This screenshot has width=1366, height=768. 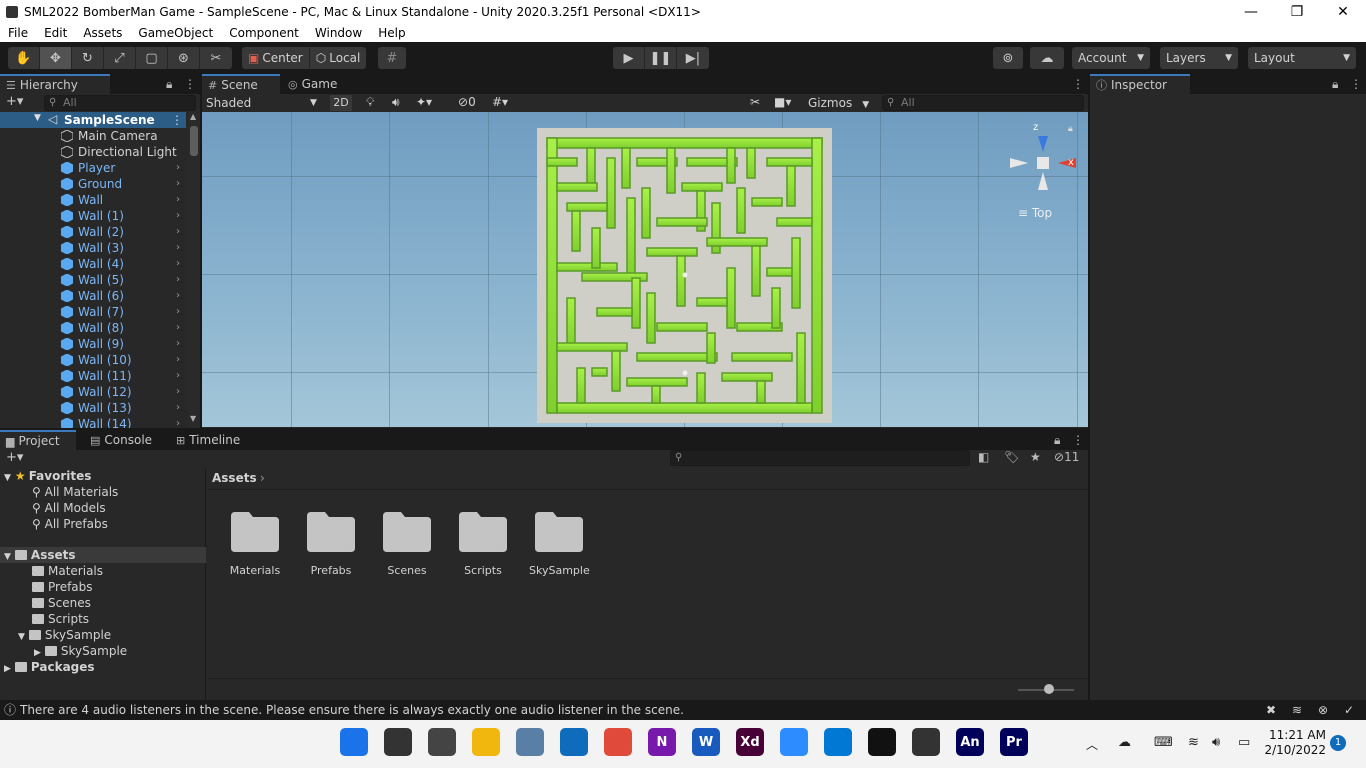 I want to click on debug-icon: ✖, so click(x=1271, y=710).